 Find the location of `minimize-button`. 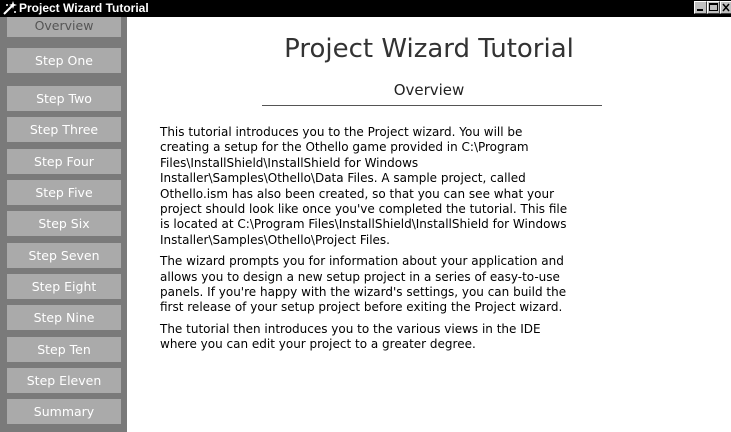

minimize-button is located at coordinates (700, 7).